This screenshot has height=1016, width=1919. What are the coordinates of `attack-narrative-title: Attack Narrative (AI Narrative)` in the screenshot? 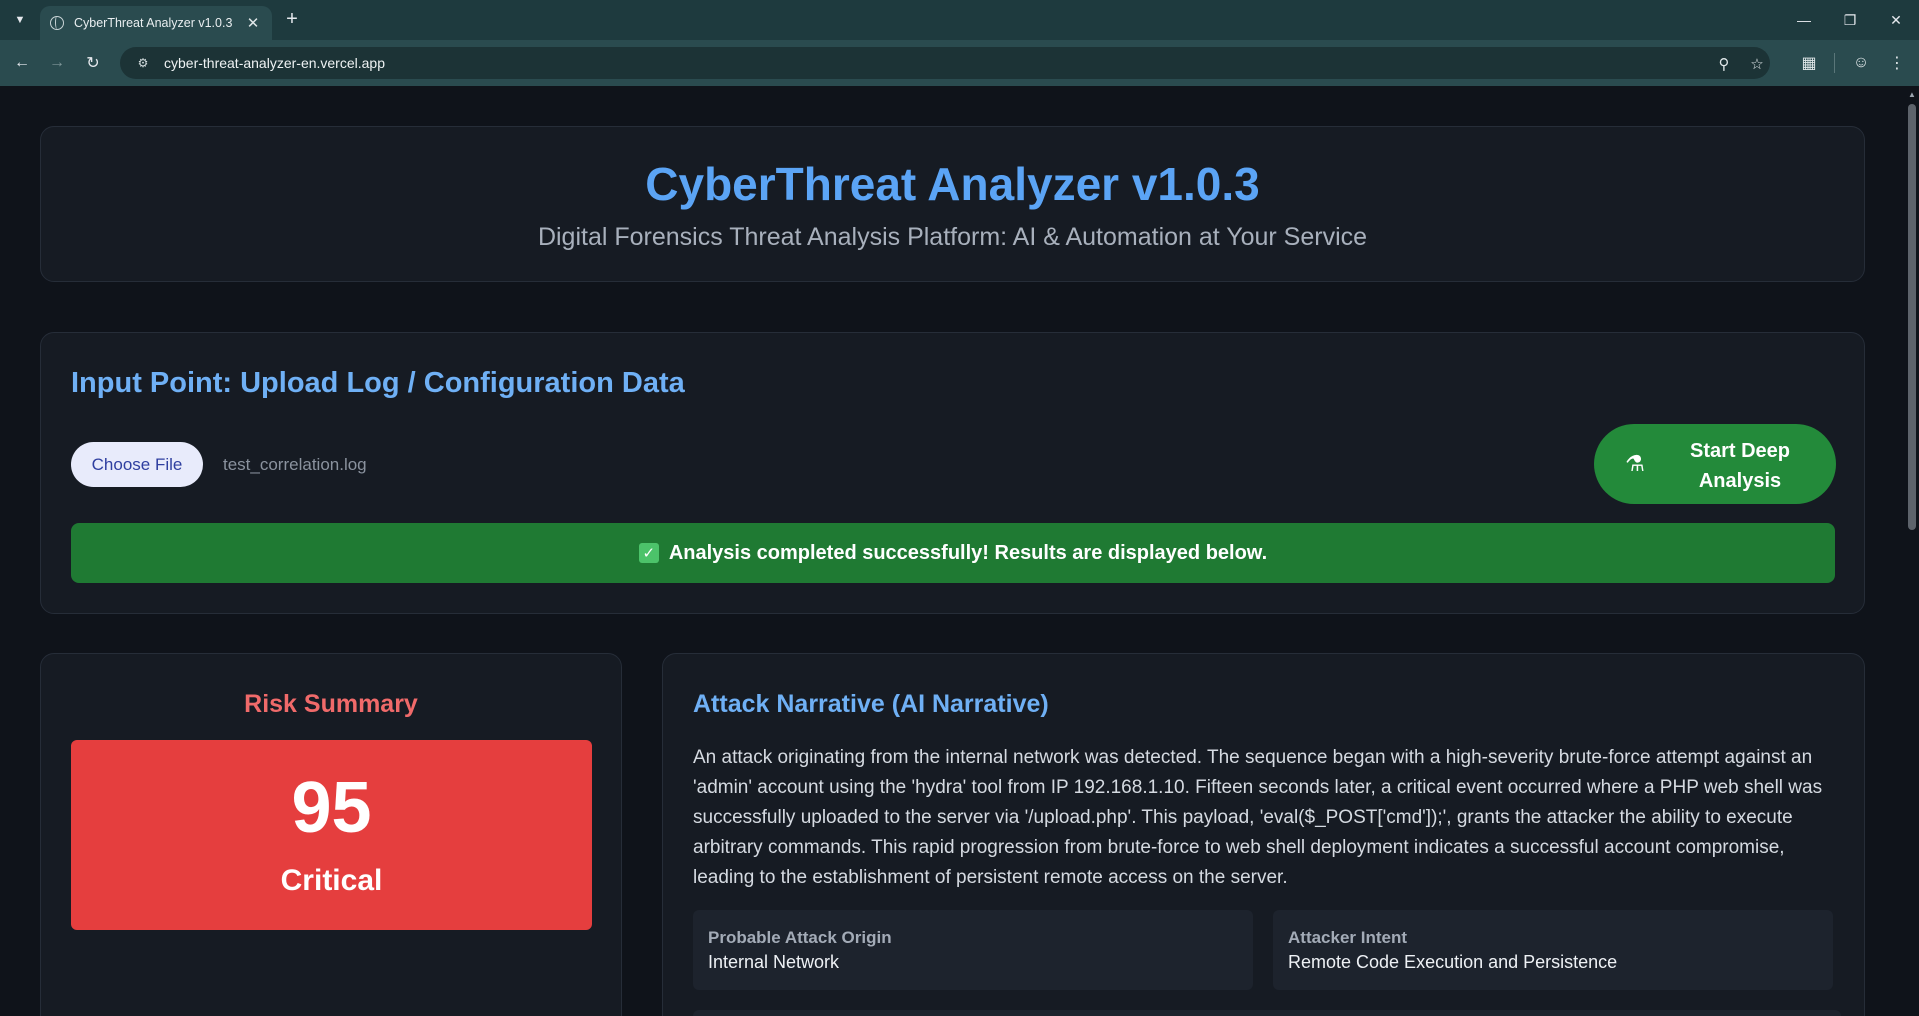 It's located at (871, 704).